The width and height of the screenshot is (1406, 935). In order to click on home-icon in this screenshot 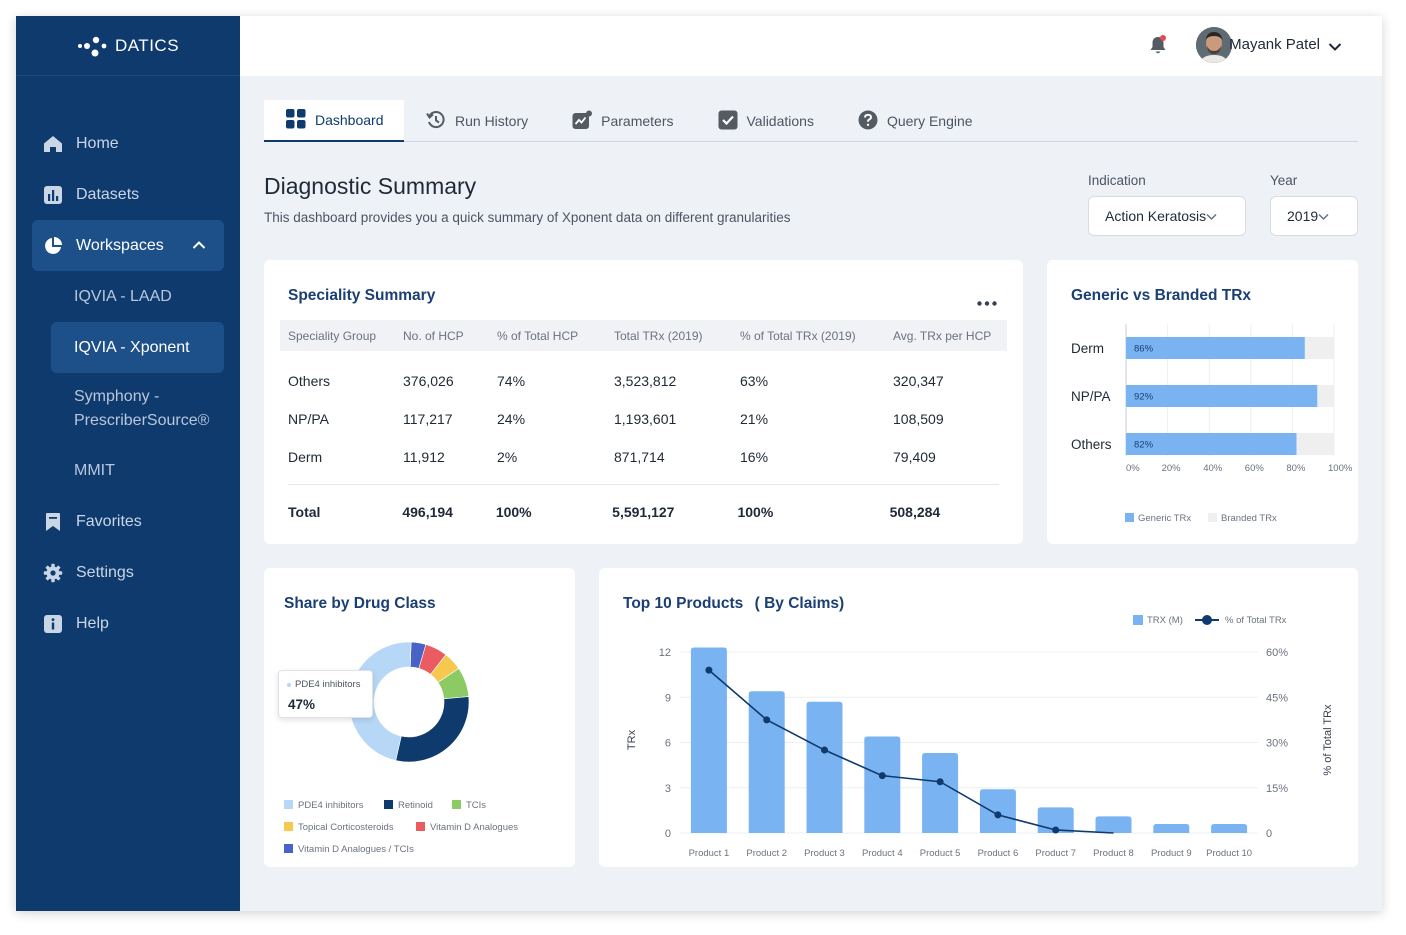, I will do `click(53, 144)`.